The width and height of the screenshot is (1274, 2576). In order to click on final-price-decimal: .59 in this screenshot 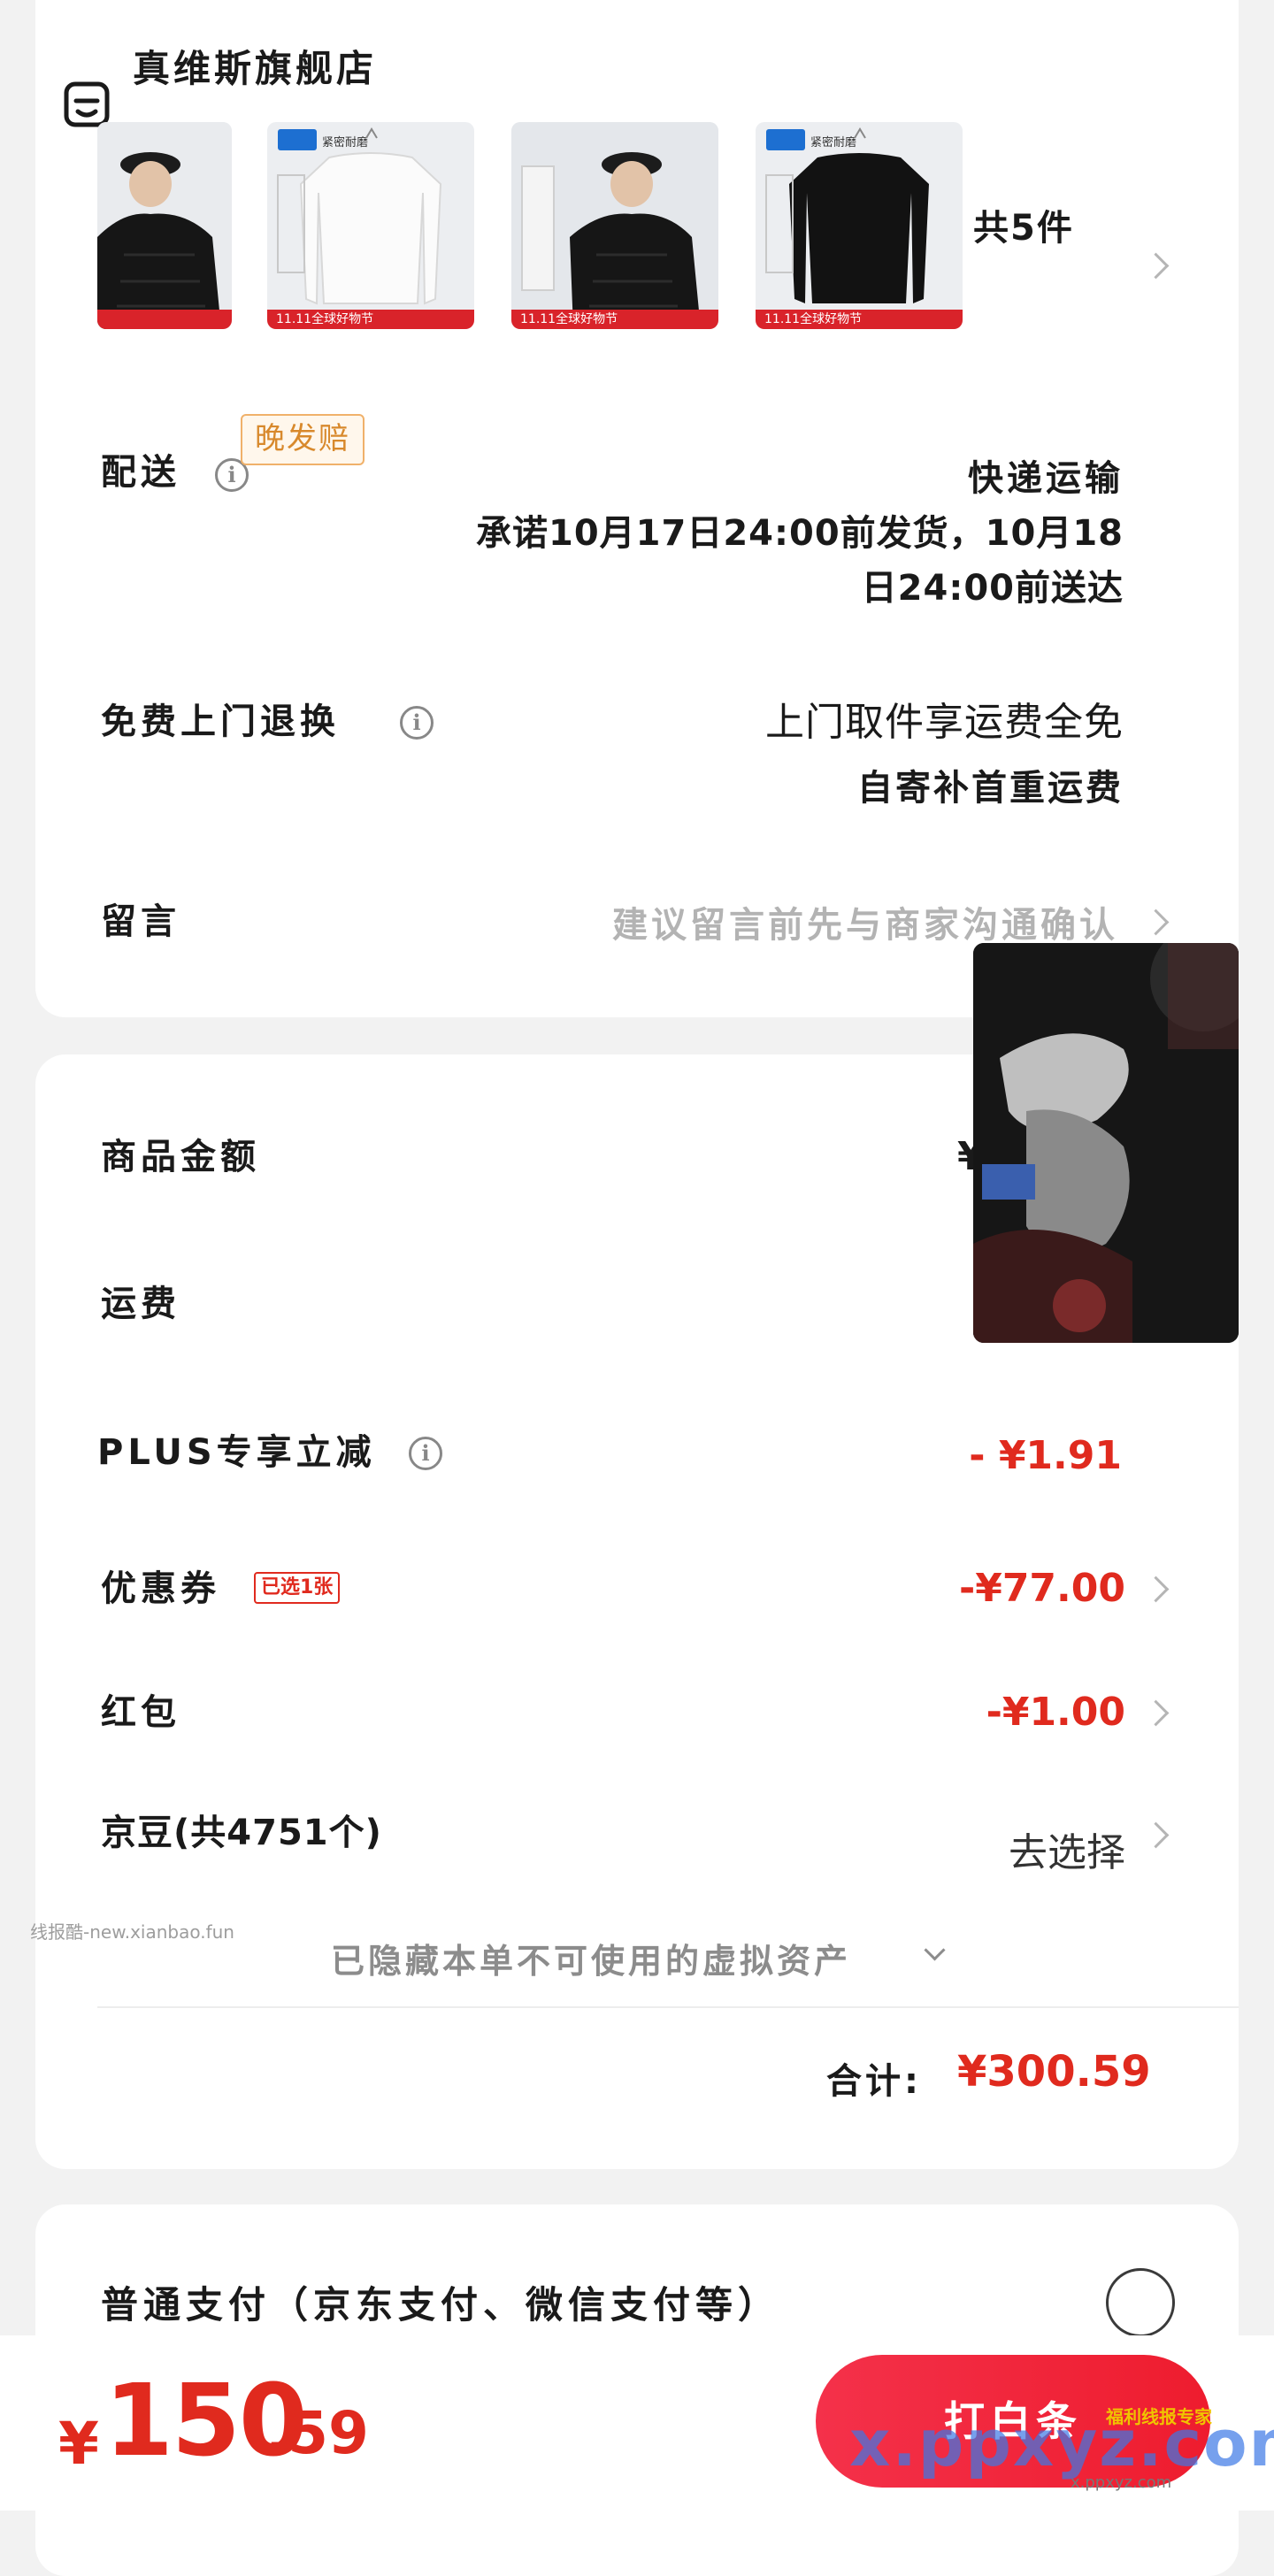, I will do `click(317, 2433)`.